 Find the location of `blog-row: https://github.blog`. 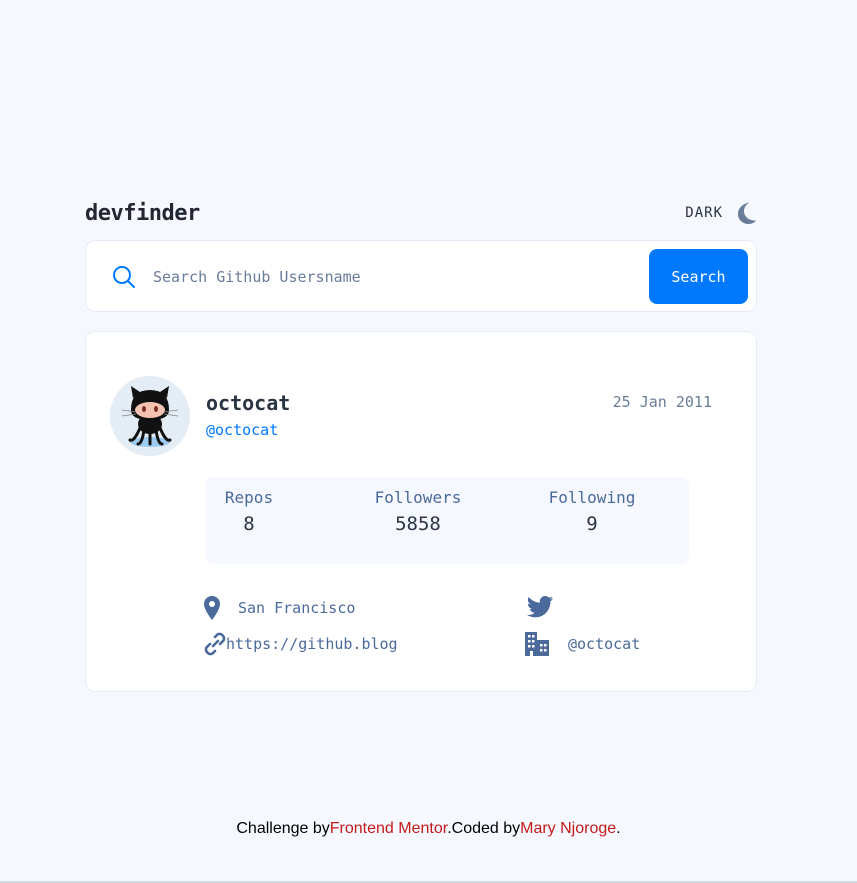

blog-row: https://github.blog is located at coordinates (301, 644).